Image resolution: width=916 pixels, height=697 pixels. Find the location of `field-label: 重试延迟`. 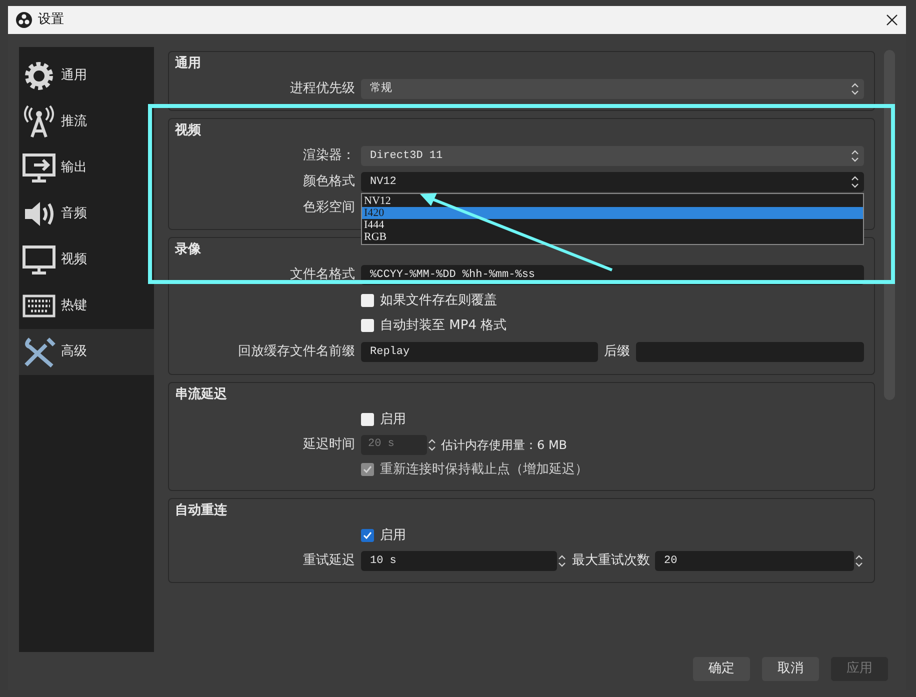

field-label: 重试延迟 is located at coordinates (329, 561).